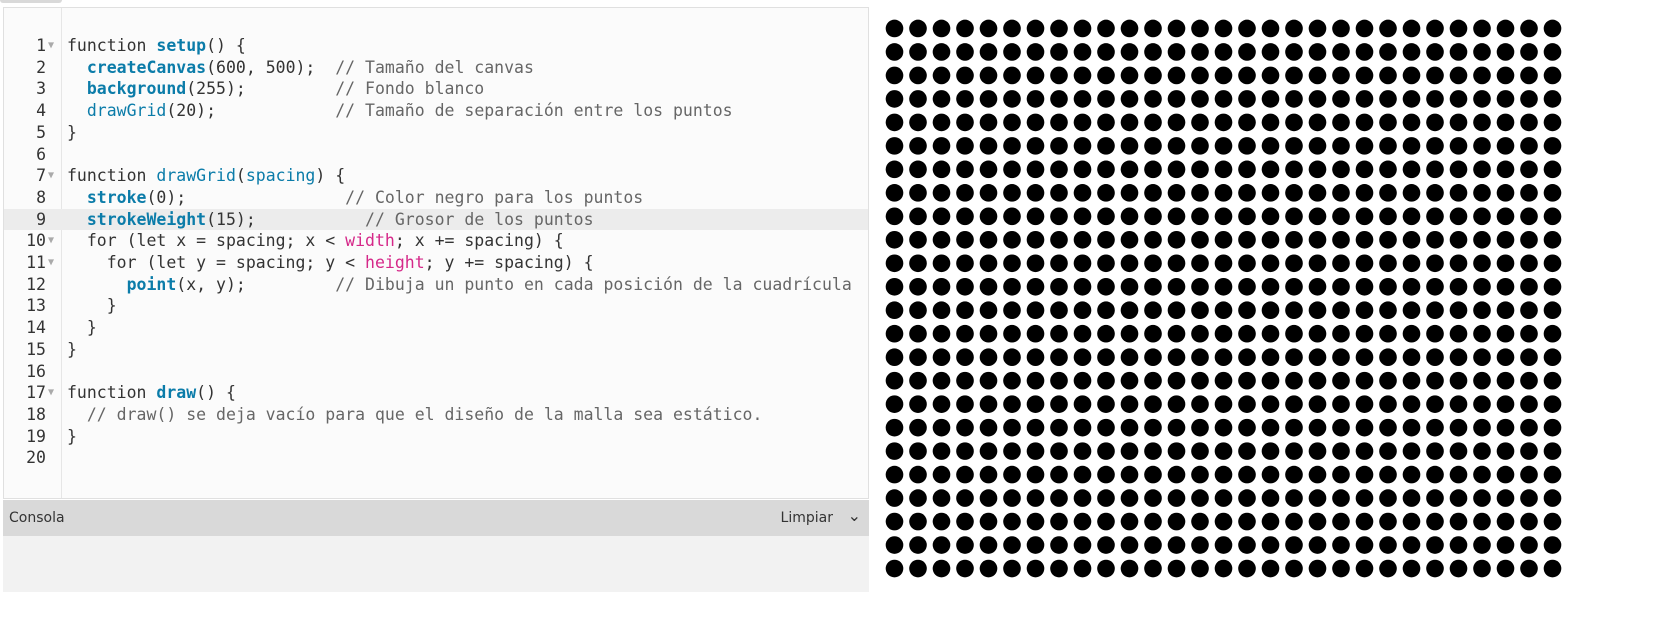 The image size is (1667, 628). Describe the element at coordinates (36, 458) in the screenshot. I see `line-number: 20` at that location.